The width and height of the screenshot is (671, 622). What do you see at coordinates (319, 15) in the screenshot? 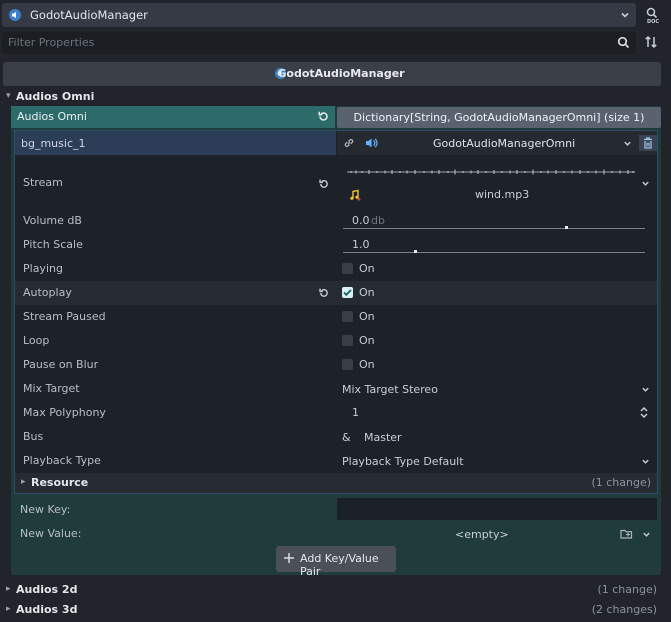
I see `object-selector: GodotAudioManager` at bounding box center [319, 15].